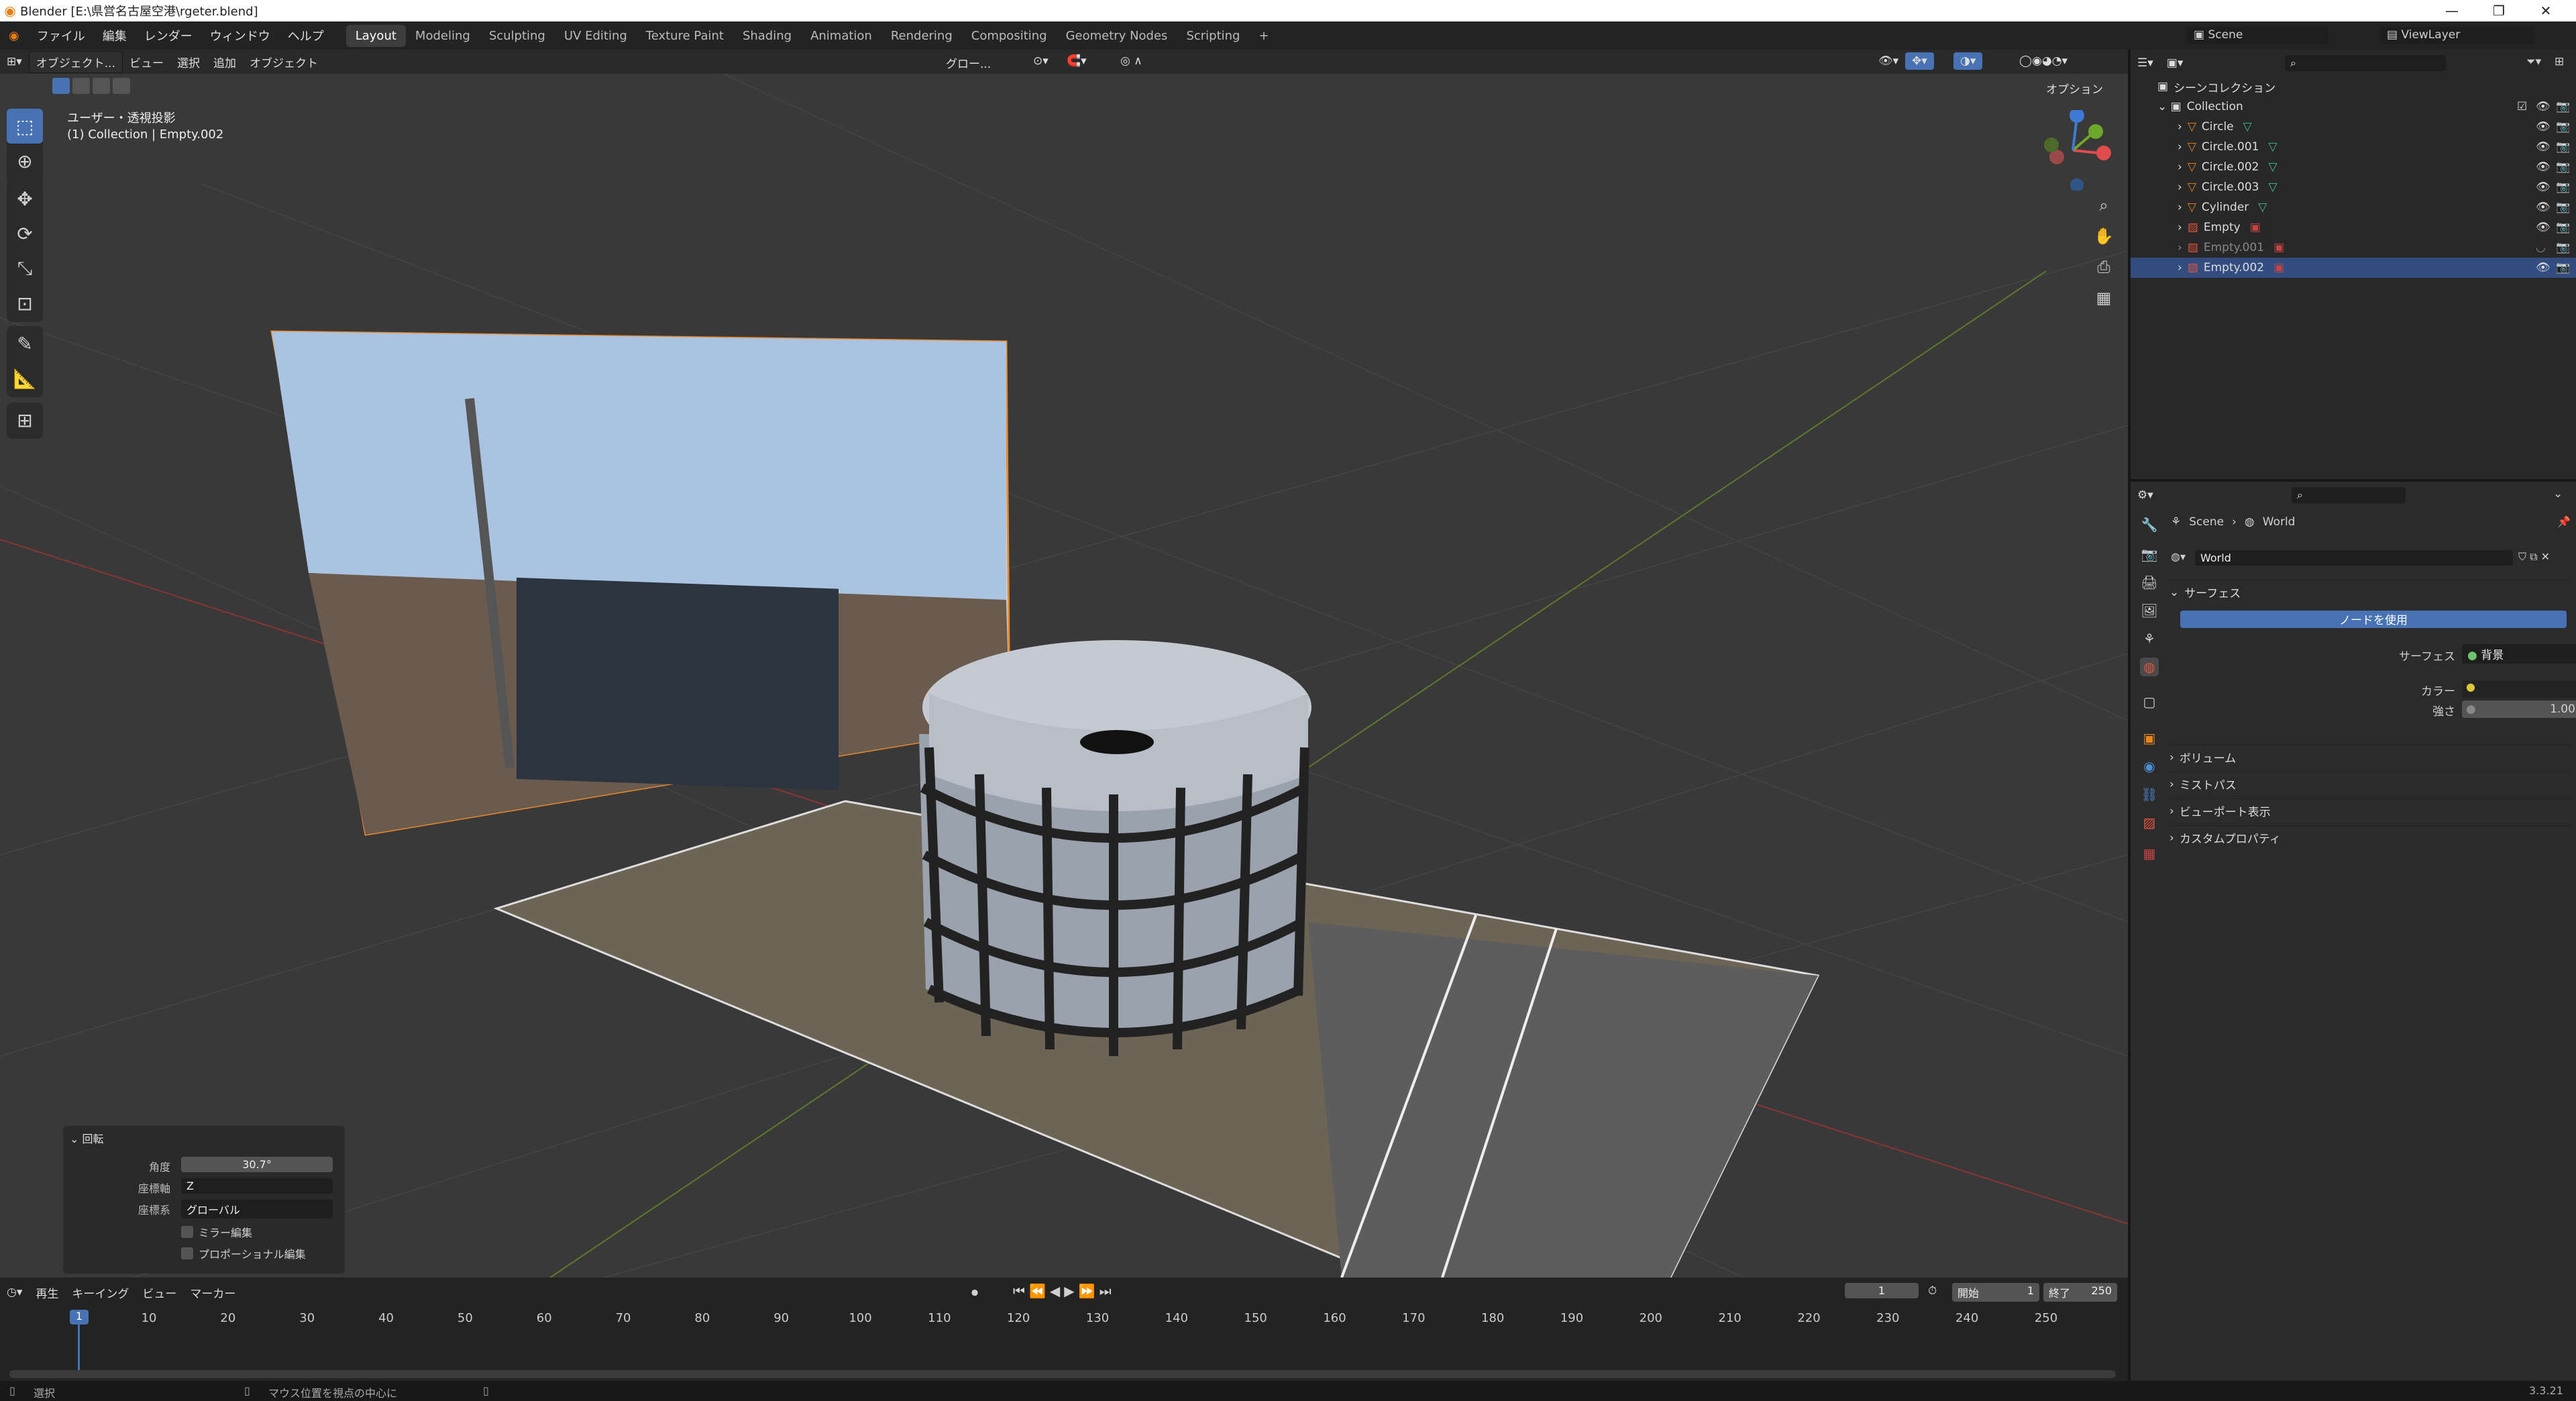  What do you see at coordinates (25, 303) in the screenshot?
I see `transform-icon: ⊡` at bounding box center [25, 303].